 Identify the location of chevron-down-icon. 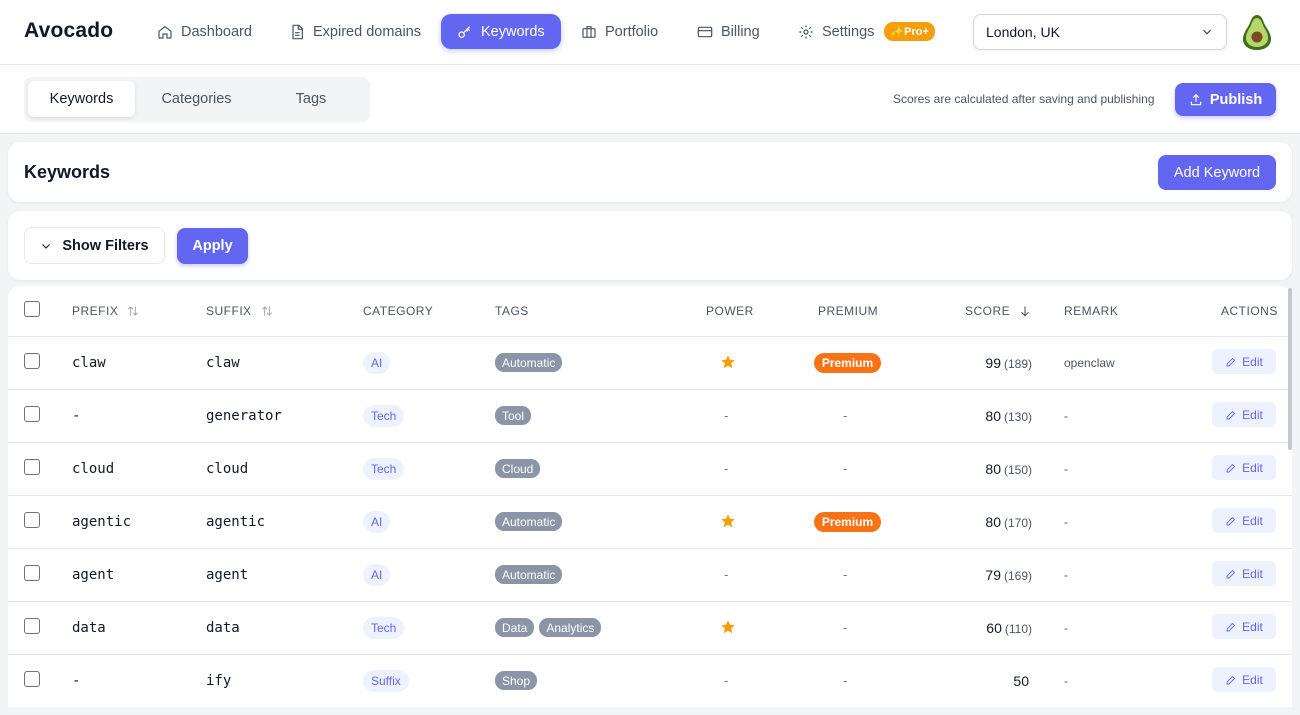
(46, 246).